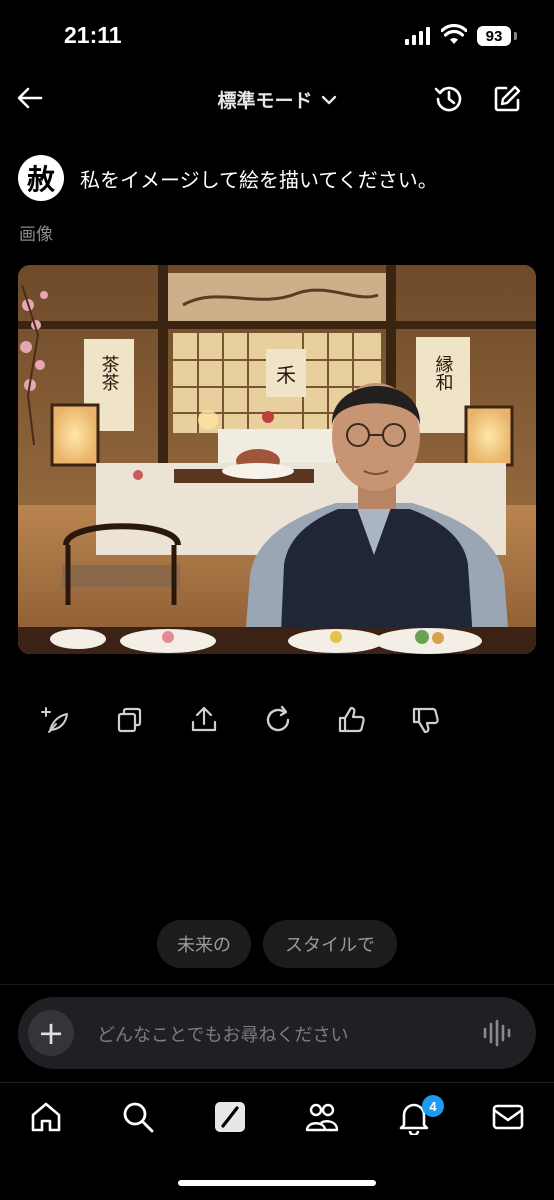  What do you see at coordinates (322, 1117) in the screenshot?
I see `communities-icon` at bounding box center [322, 1117].